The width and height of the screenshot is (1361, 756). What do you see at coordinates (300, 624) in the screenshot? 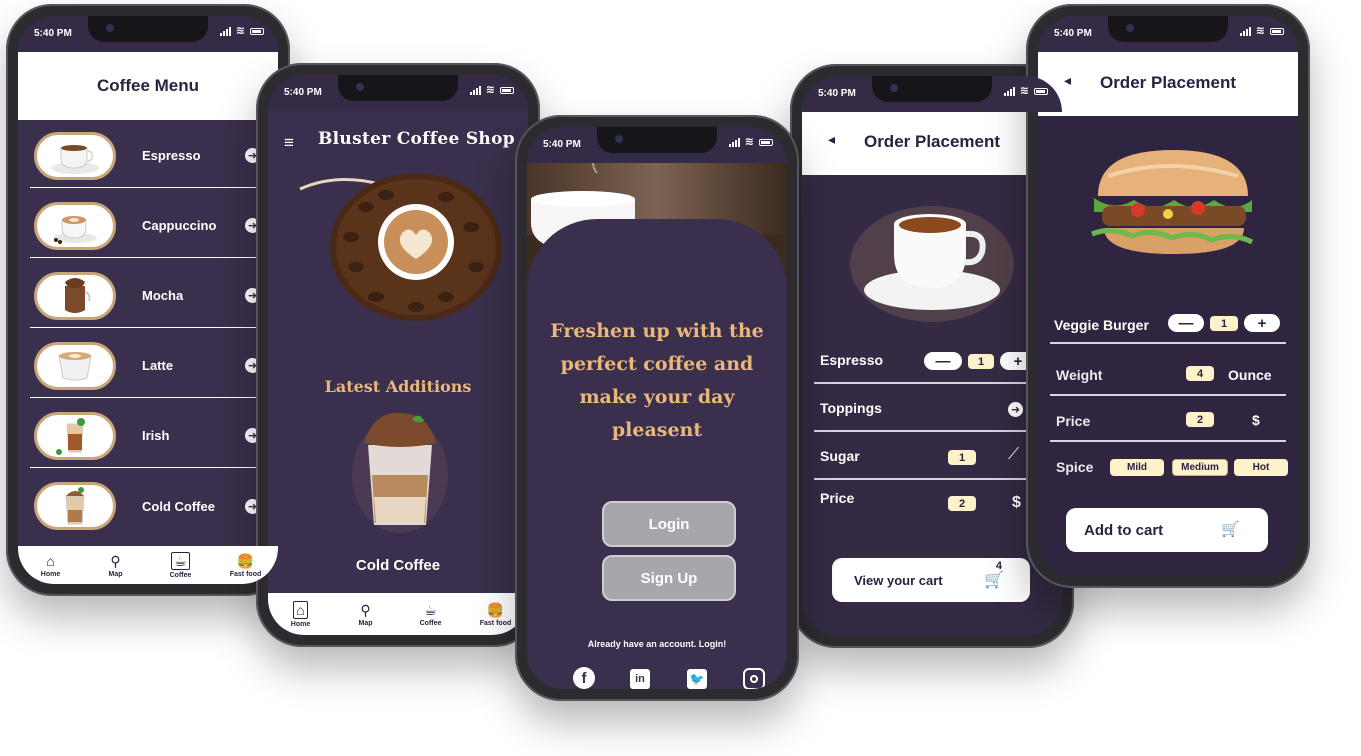
I see `tab-label: Home` at bounding box center [300, 624].